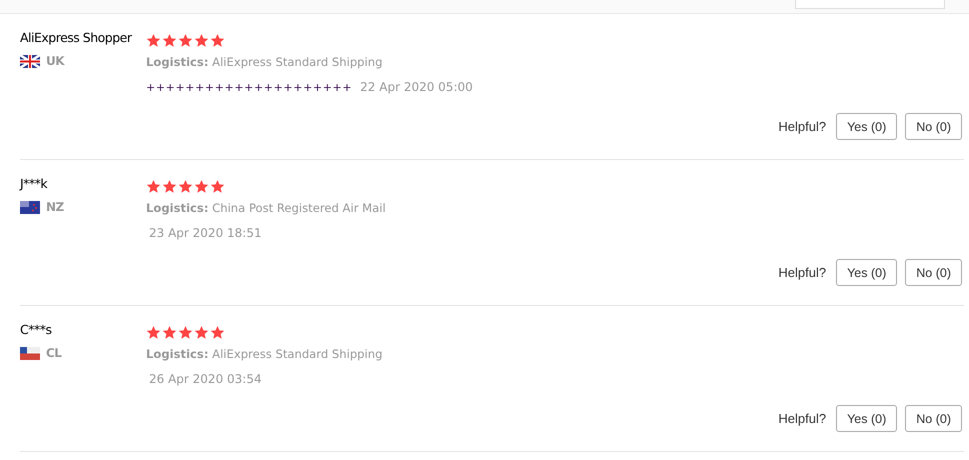 The height and width of the screenshot is (460, 969). I want to click on reviewer-name: C***s, so click(36, 330).